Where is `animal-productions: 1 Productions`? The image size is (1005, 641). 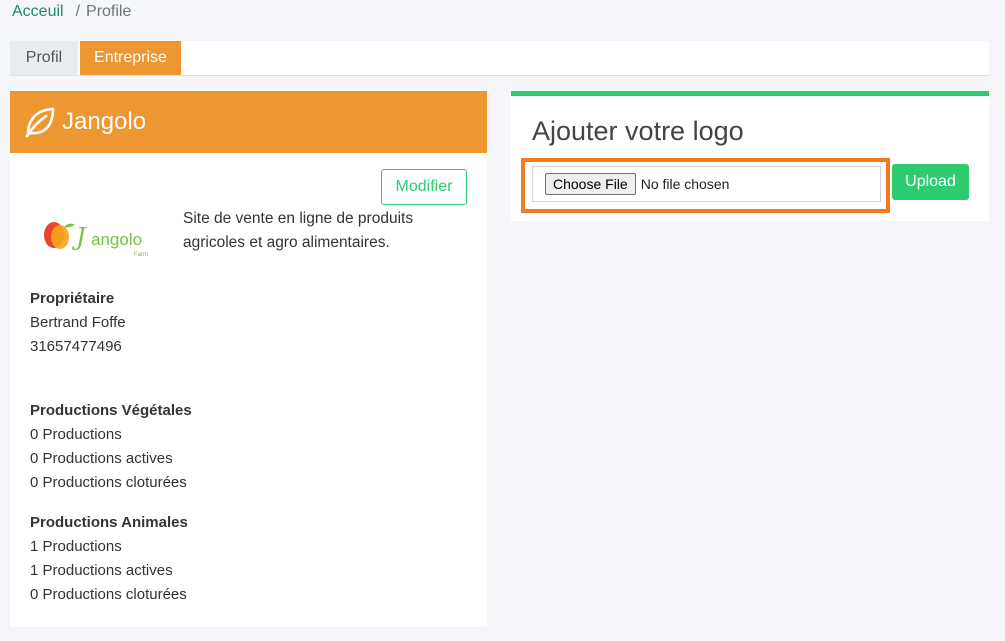
animal-productions: 1 Productions is located at coordinates (76, 546).